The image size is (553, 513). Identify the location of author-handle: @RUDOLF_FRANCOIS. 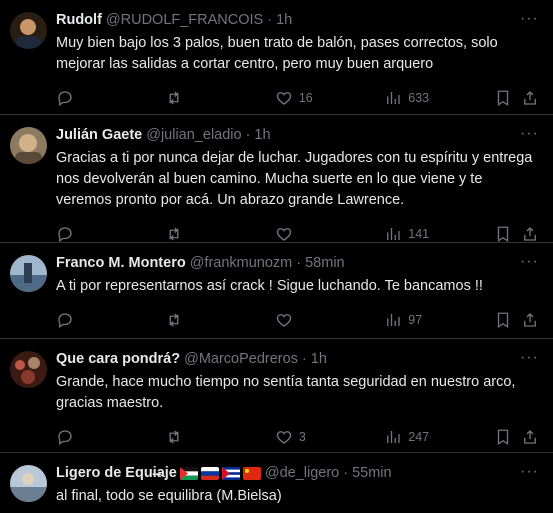
(184, 20).